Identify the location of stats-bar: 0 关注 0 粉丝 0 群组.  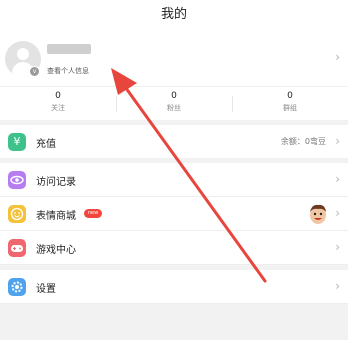
(174, 103).